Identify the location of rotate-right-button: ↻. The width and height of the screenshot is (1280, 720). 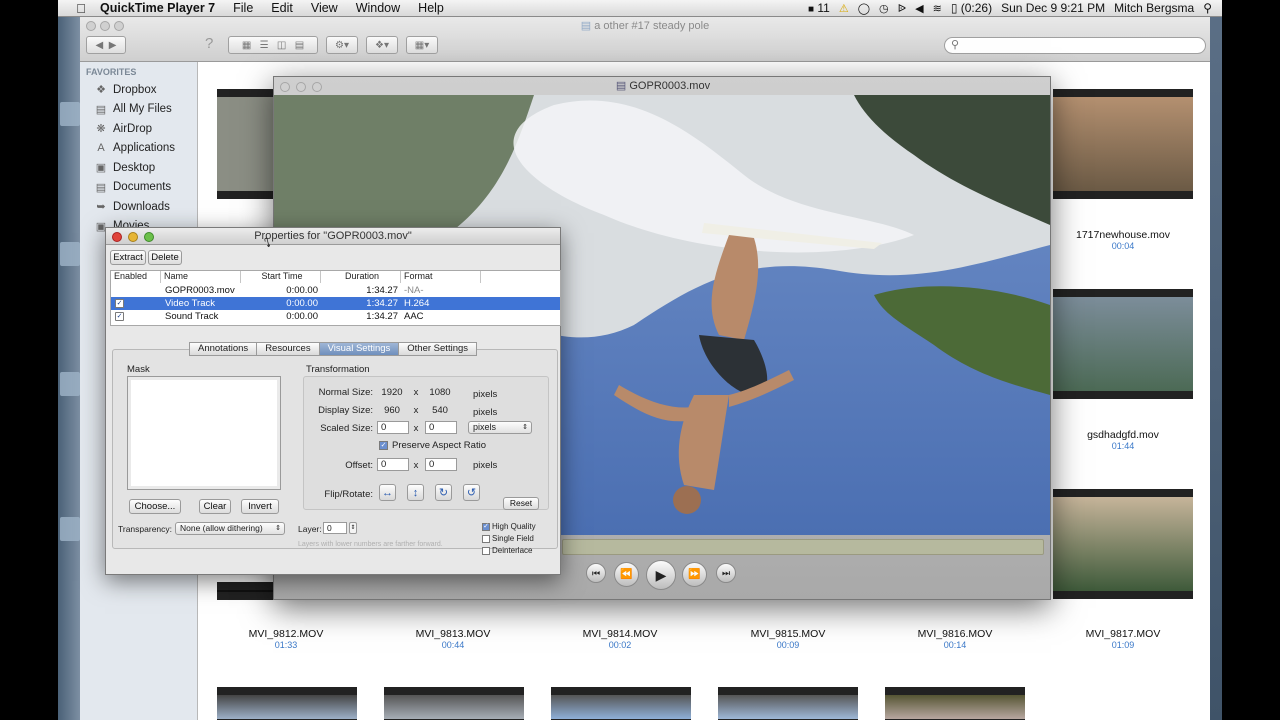
(443, 492).